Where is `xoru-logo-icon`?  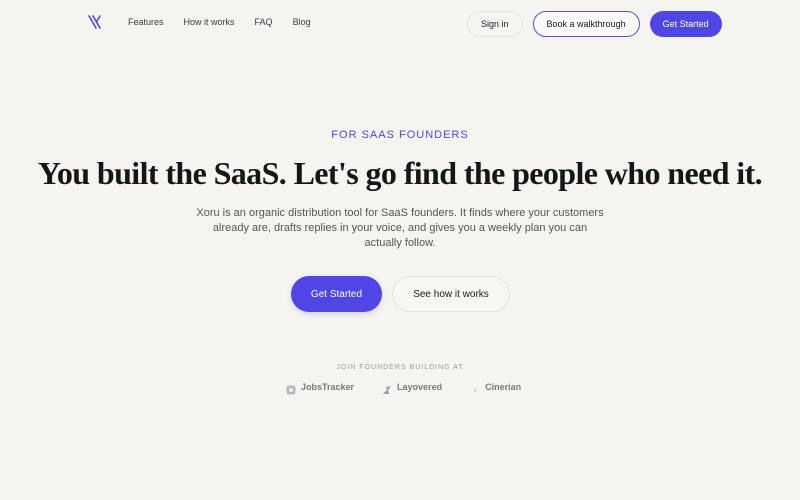 xoru-logo-icon is located at coordinates (95, 22).